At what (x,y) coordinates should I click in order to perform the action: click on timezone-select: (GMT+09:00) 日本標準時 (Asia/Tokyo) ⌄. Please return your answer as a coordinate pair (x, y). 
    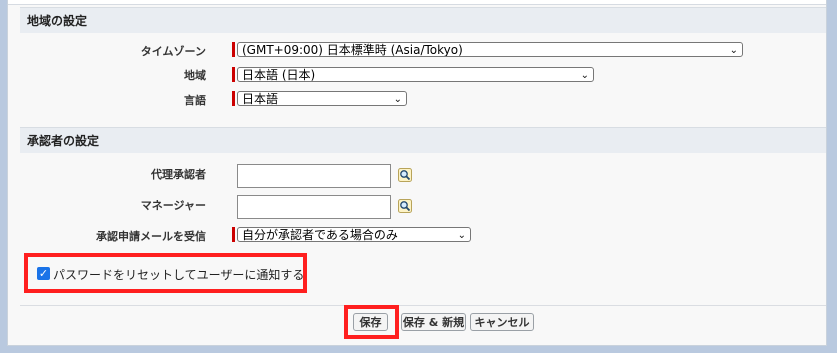
    Looking at the image, I should click on (490, 49).